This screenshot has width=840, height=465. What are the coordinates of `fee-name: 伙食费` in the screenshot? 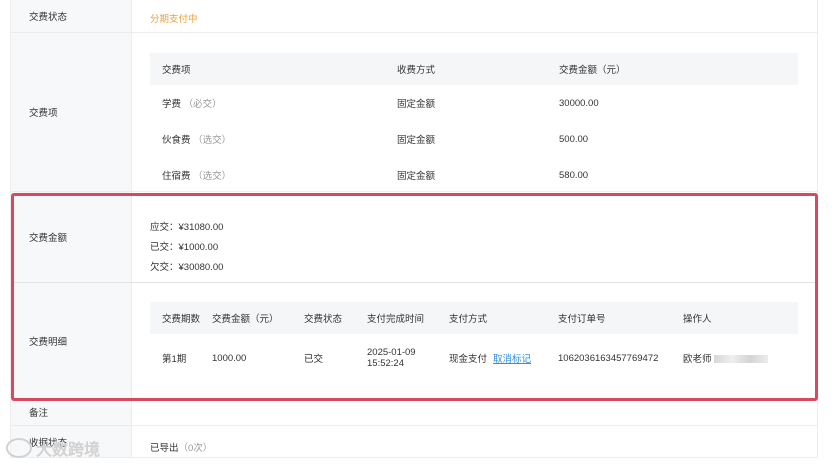 It's located at (176, 140).